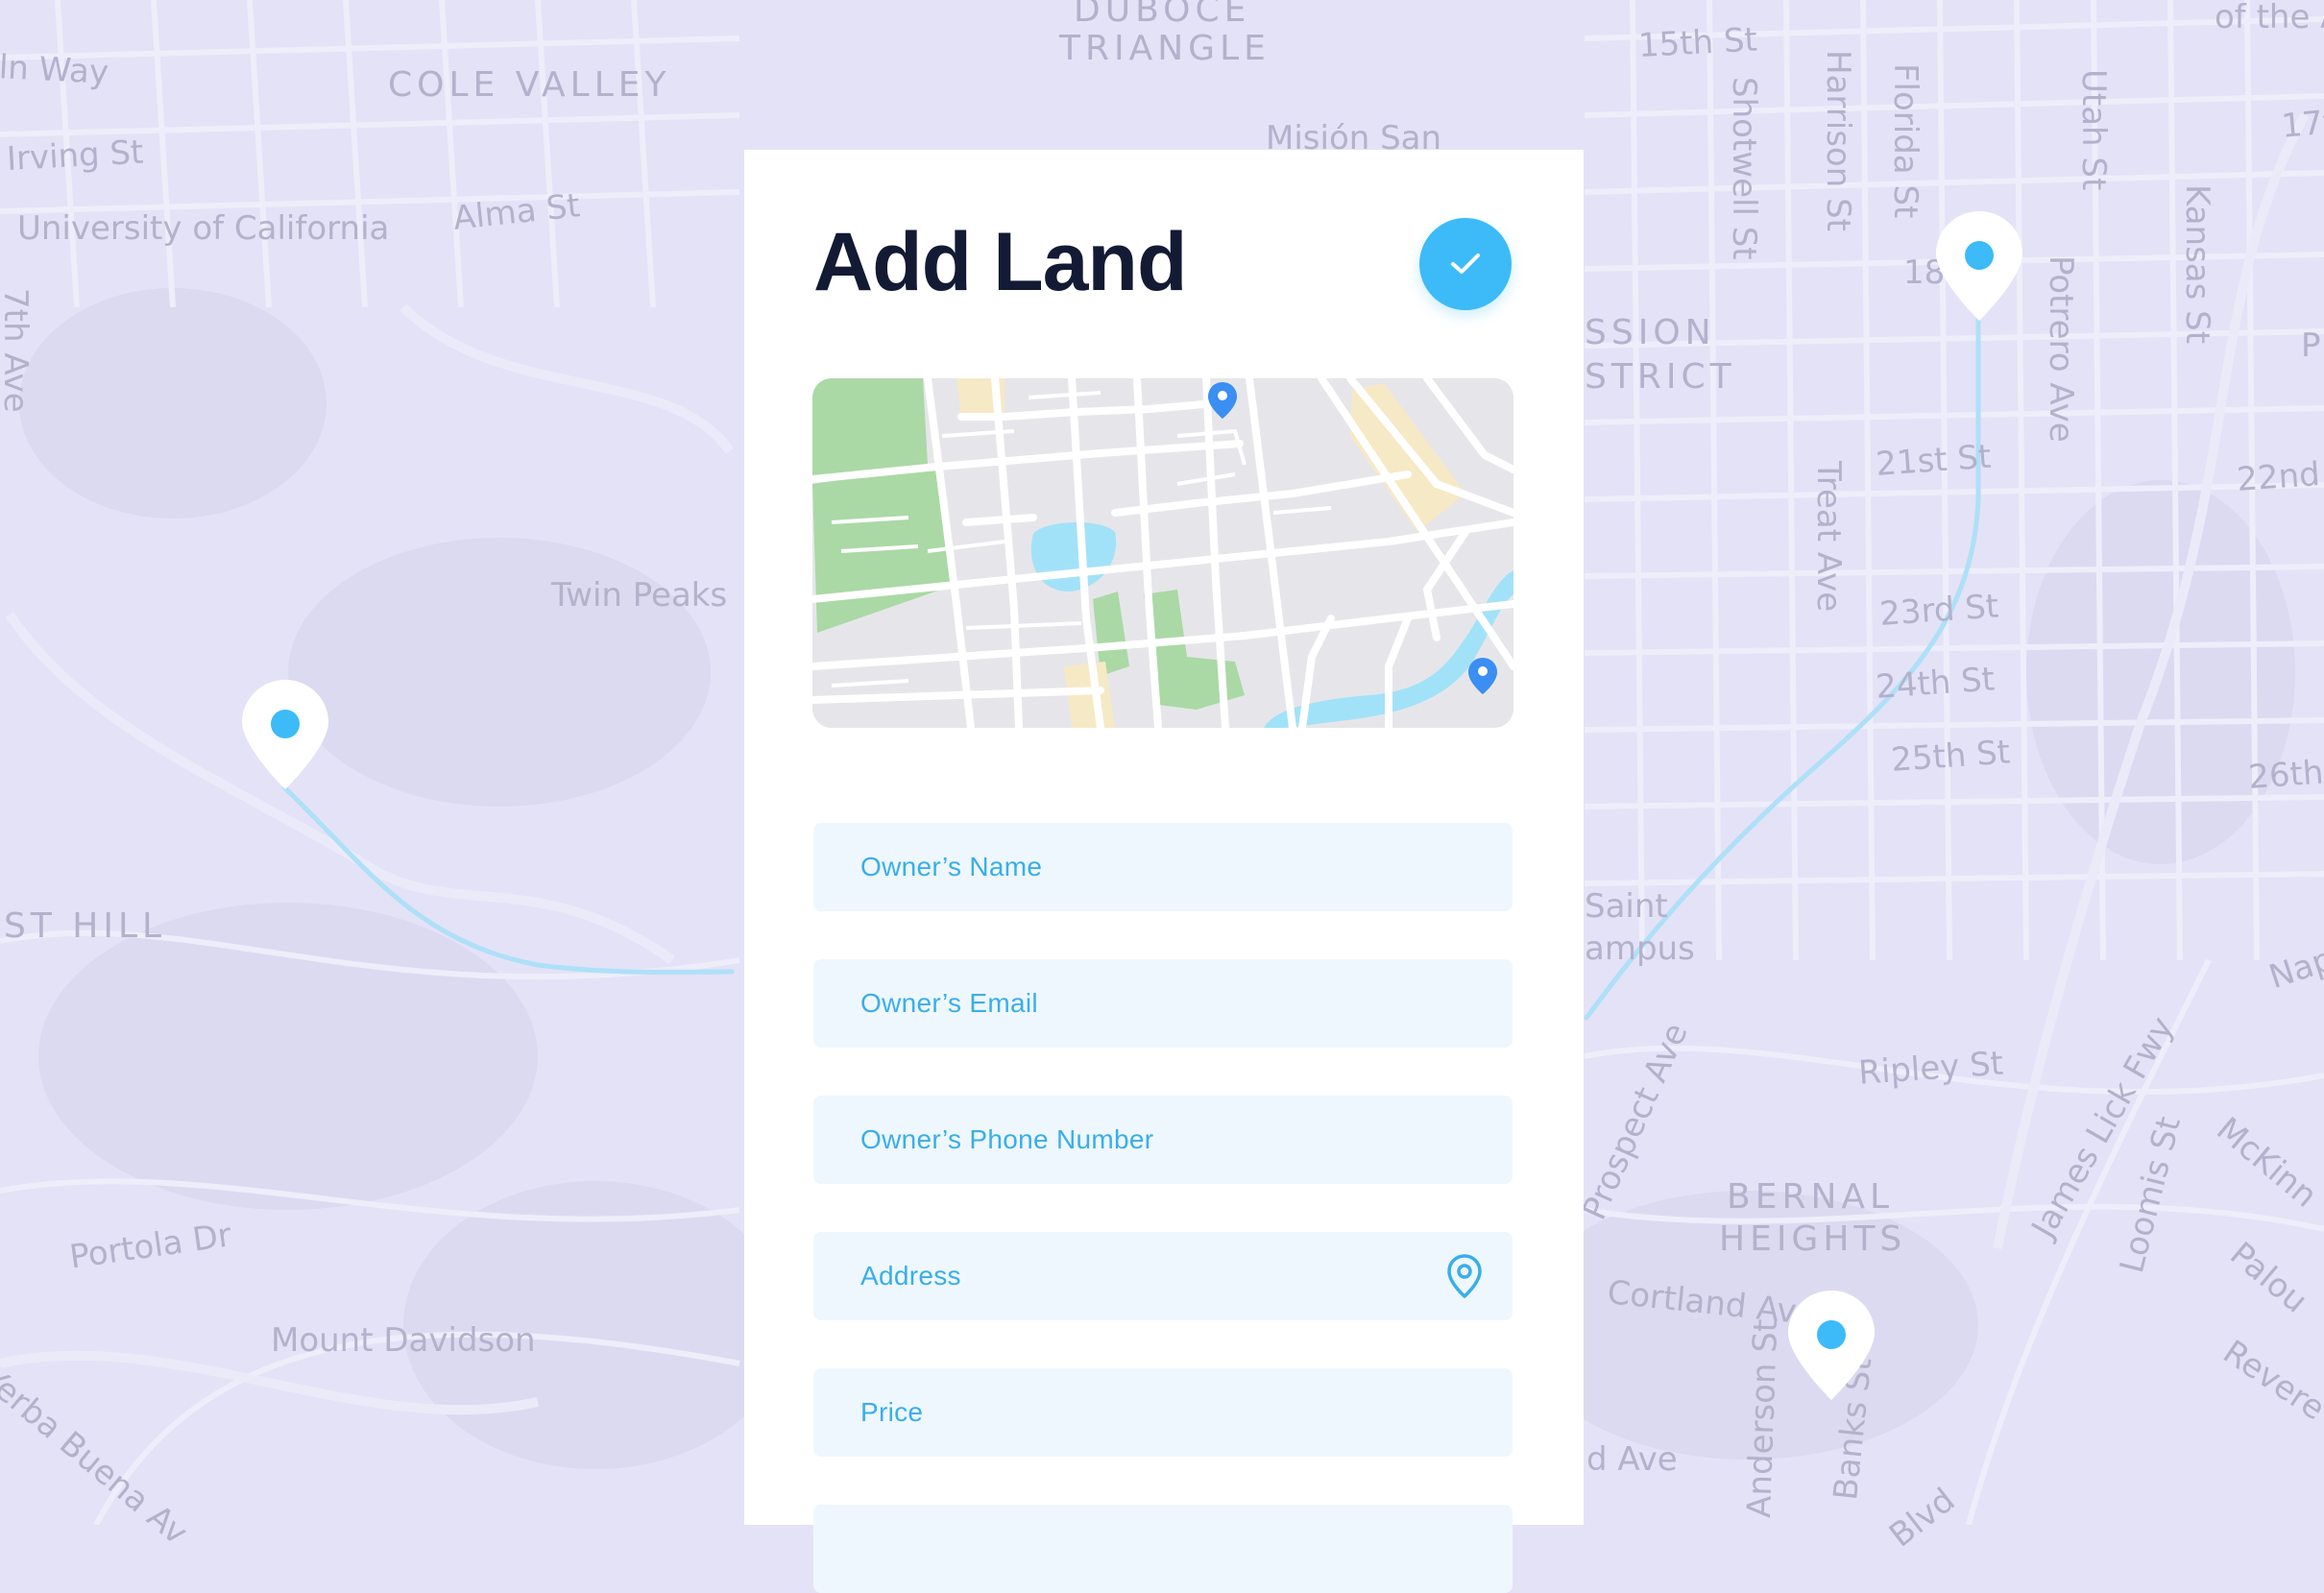 This screenshot has height=1593, width=2324. Describe the element at coordinates (1163, 1003) in the screenshot. I see `owner-email-field: Owner’s Email` at that location.